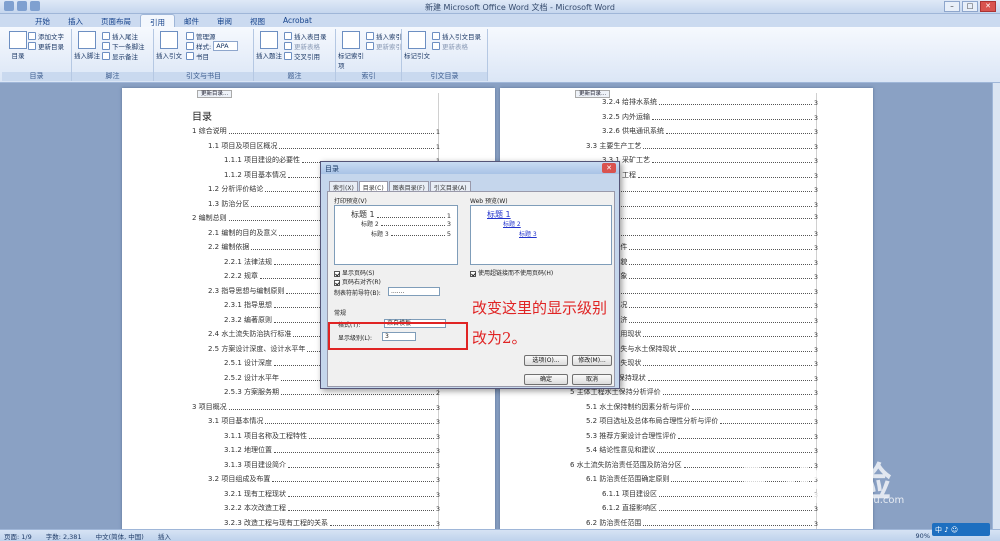 The image size is (1000, 541). What do you see at coordinates (324, 146) in the screenshot?
I see `toc-entry: 1.1 项目及项目区概况 1` at bounding box center [324, 146].